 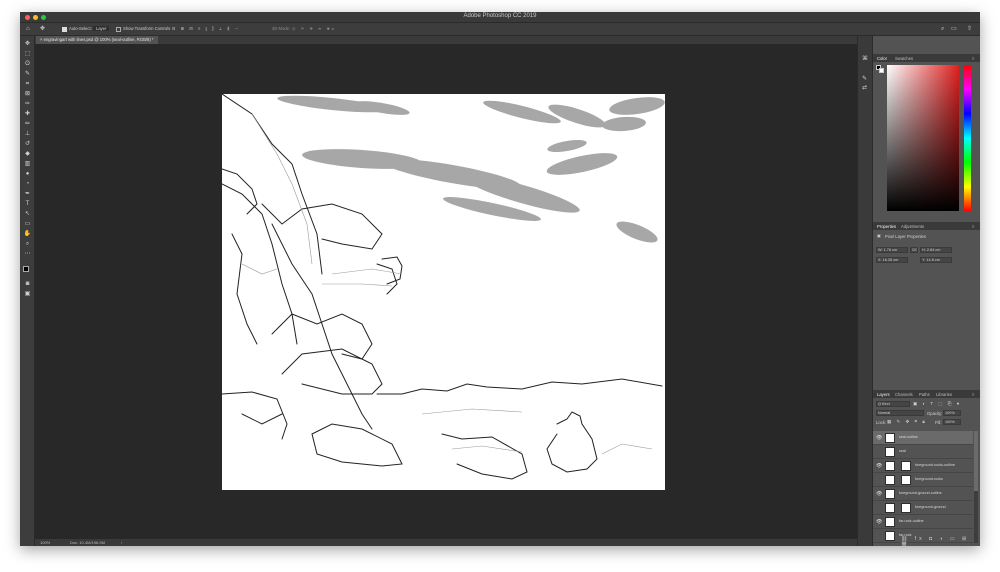 What do you see at coordinates (28, 29) in the screenshot?
I see `home-icon: ⌂` at bounding box center [28, 29].